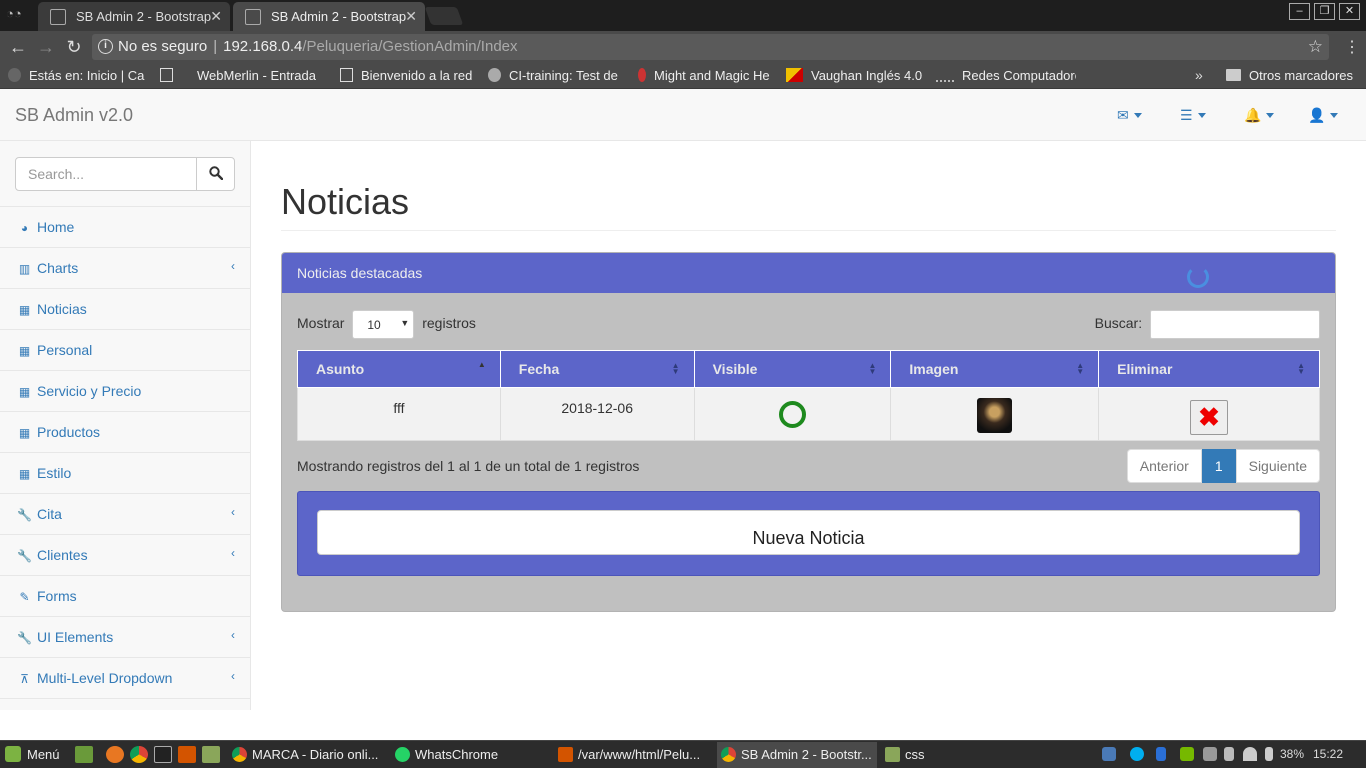  I want to click on pagination: Anterior 1 Siguiente, so click(1223, 466).